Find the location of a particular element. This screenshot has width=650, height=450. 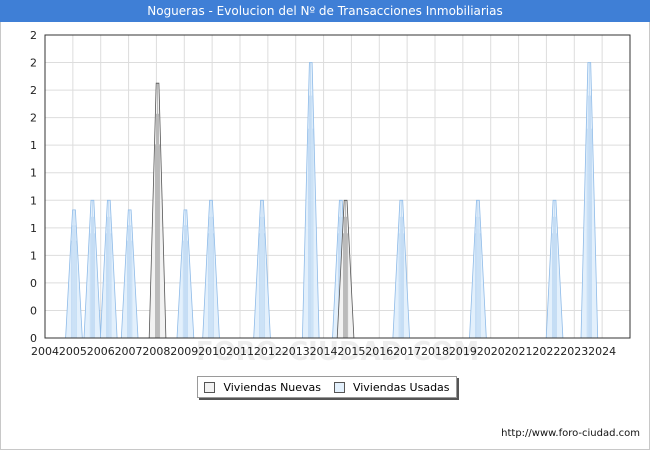

x-tick-label: 2019 is located at coordinates (463, 351).